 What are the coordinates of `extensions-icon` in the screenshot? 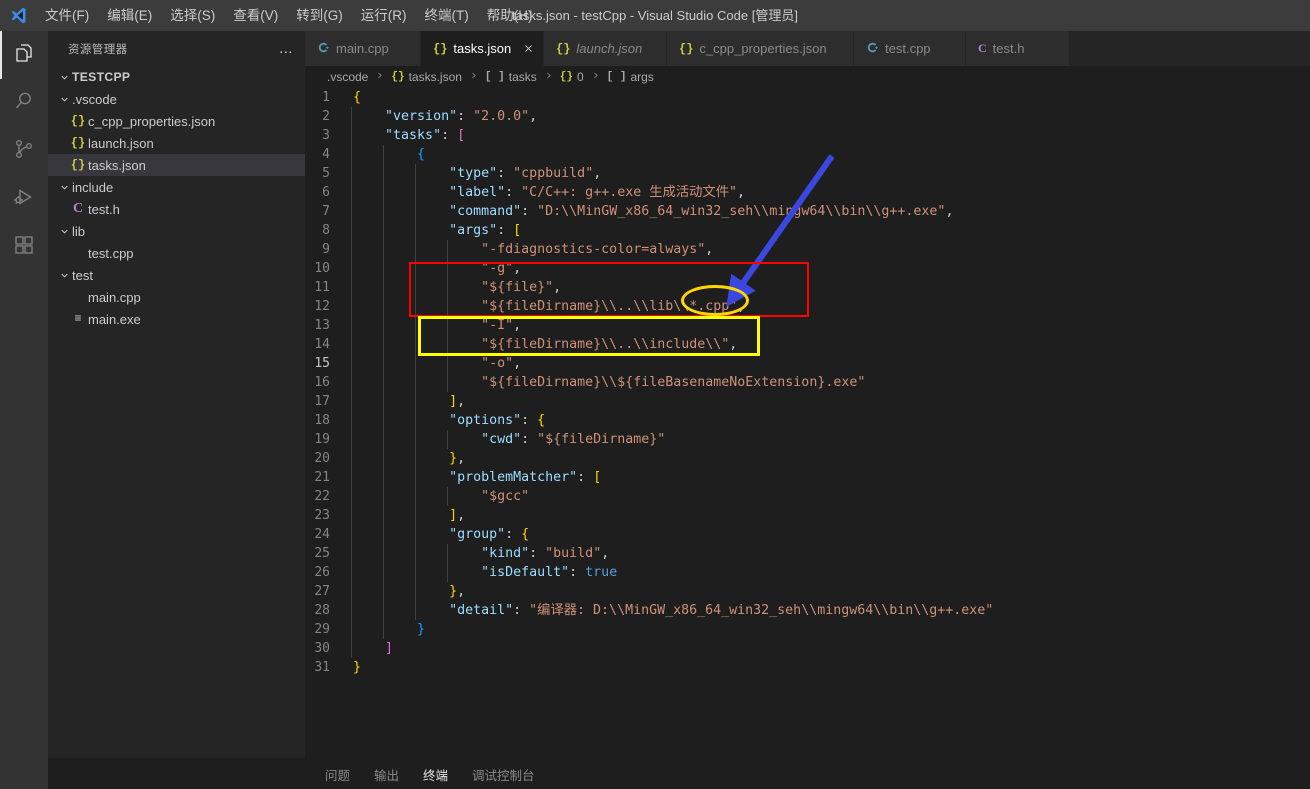 It's located at (24, 247).